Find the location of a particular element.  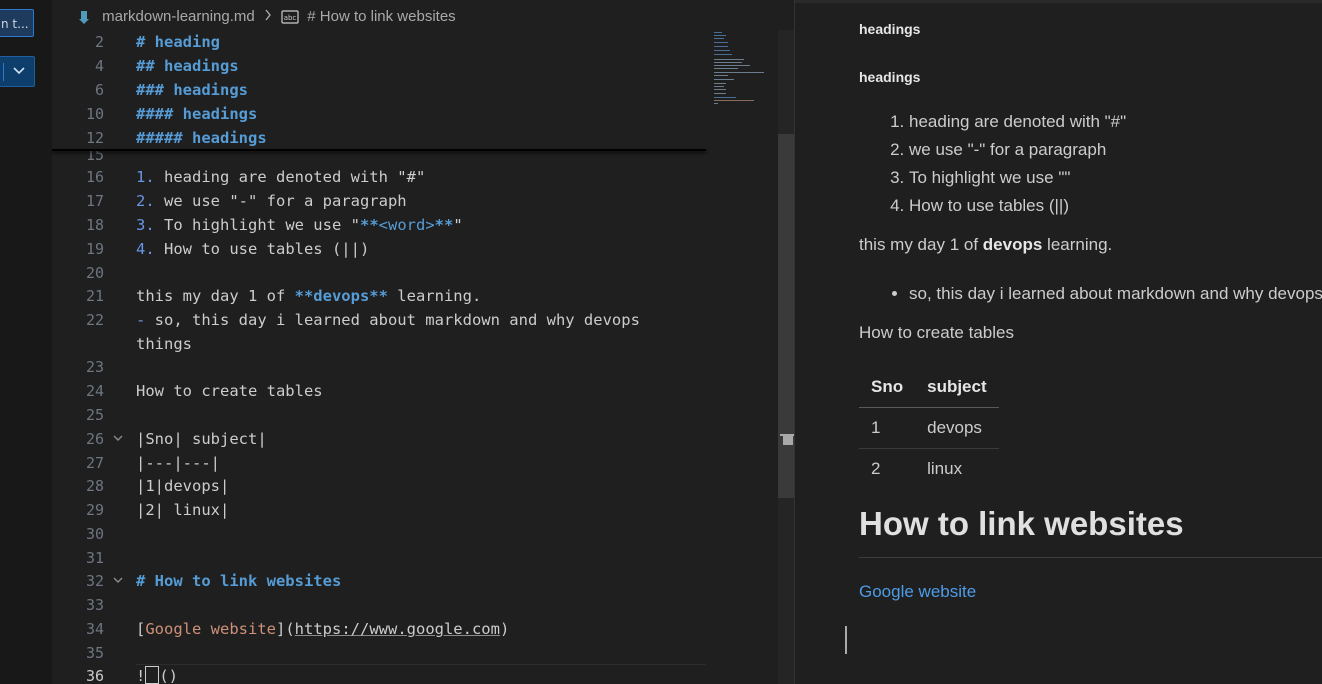

quote-char: " is located at coordinates (458, 225).